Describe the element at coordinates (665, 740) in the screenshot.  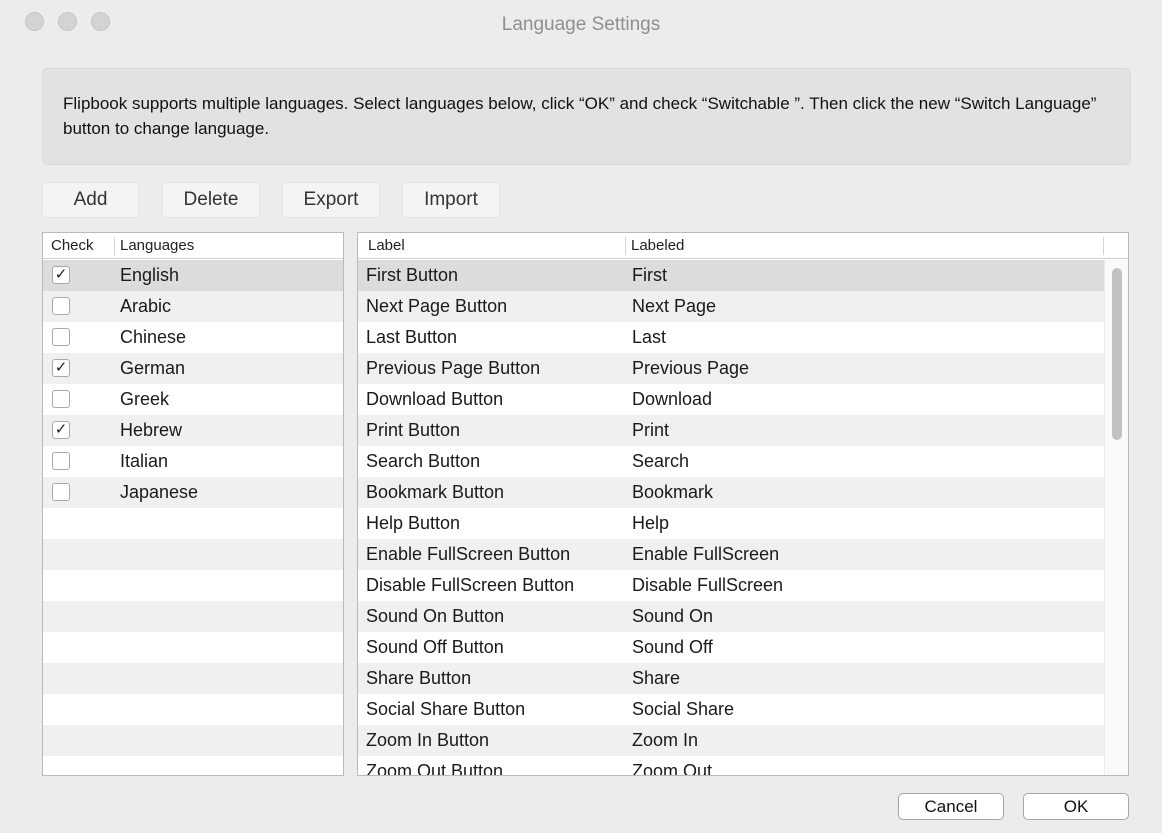
I see `labeled-cell: Zoom In` at that location.